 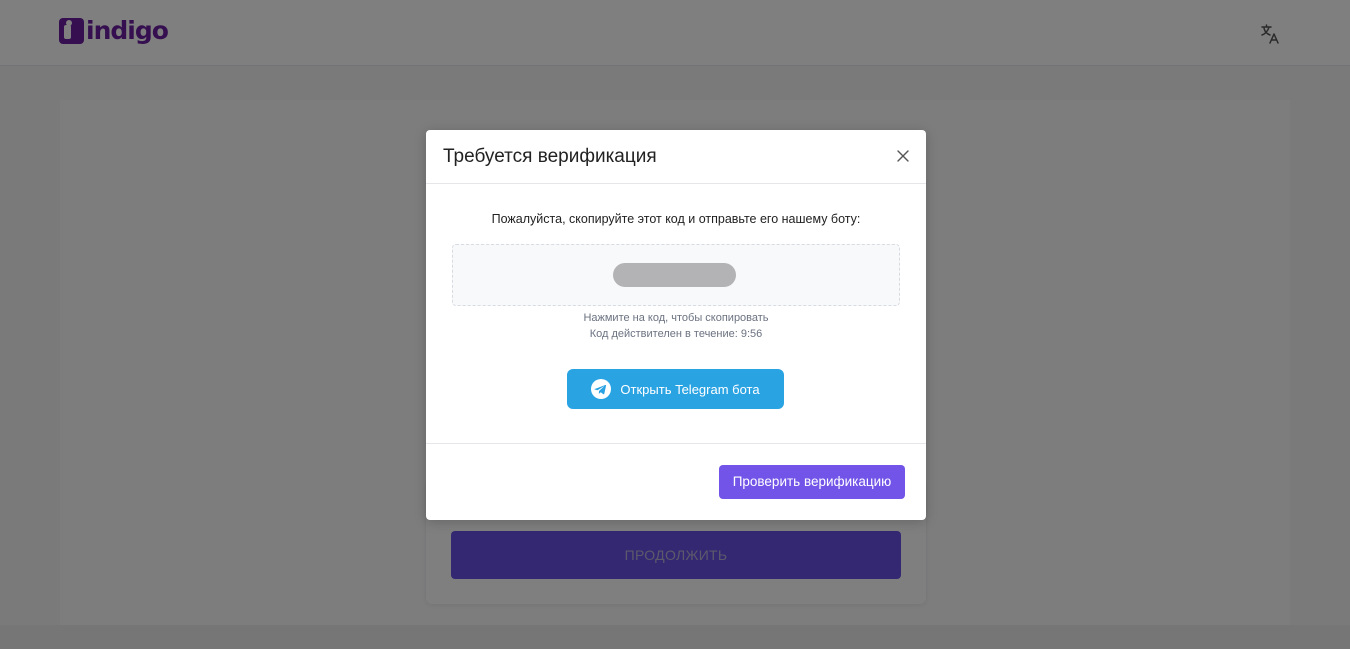 I want to click on verification-code-redacted, so click(x=674, y=275).